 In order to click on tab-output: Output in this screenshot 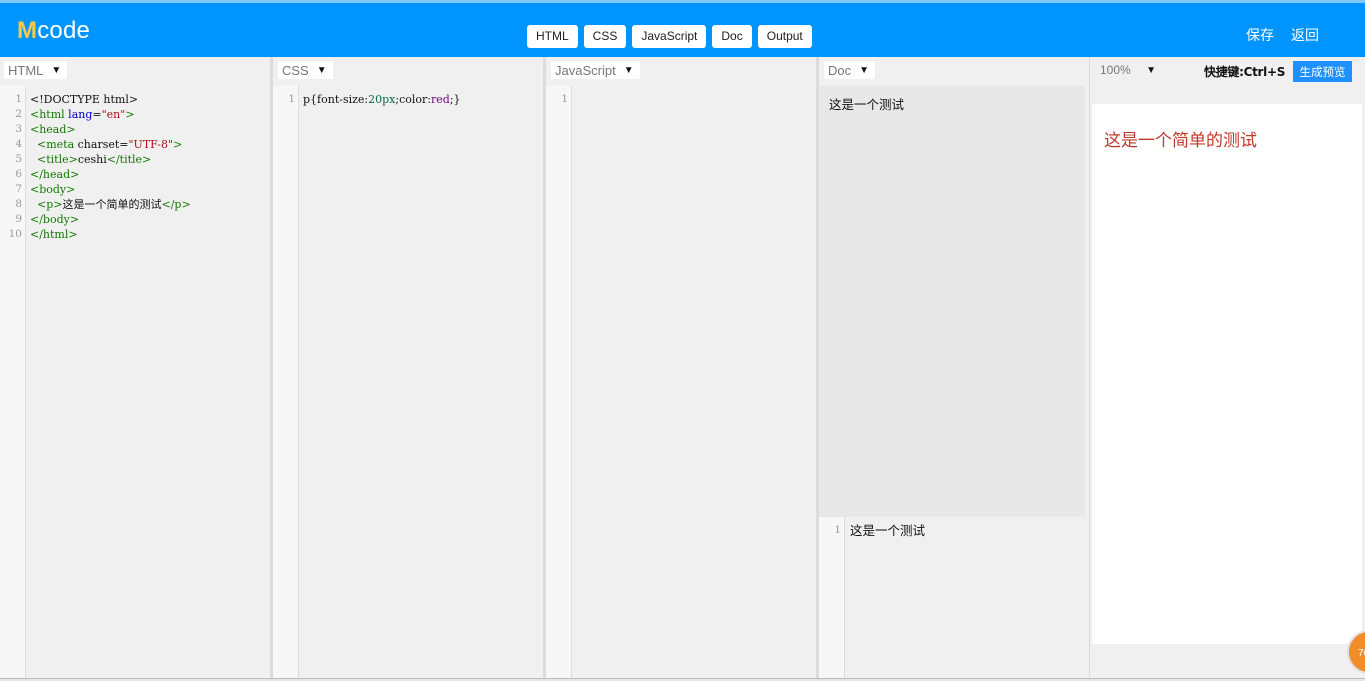, I will do `click(784, 36)`.